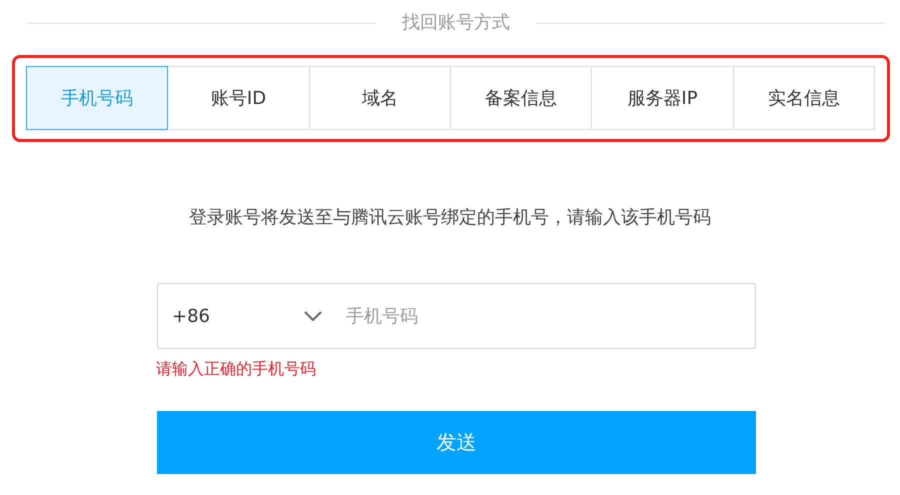 The image size is (900, 495). I want to click on tab: 实名信息, so click(803, 98).